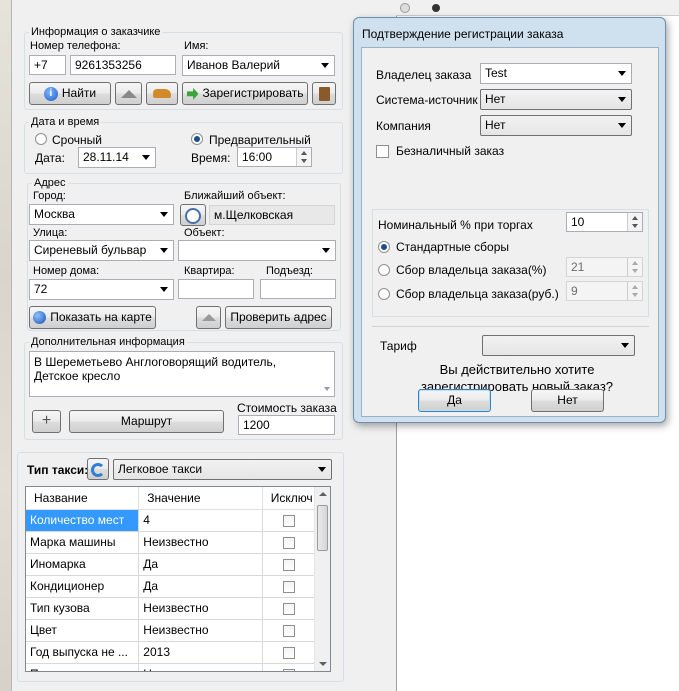 The image size is (679, 691). Describe the element at coordinates (324, 93) in the screenshot. I see `notes-button` at that location.